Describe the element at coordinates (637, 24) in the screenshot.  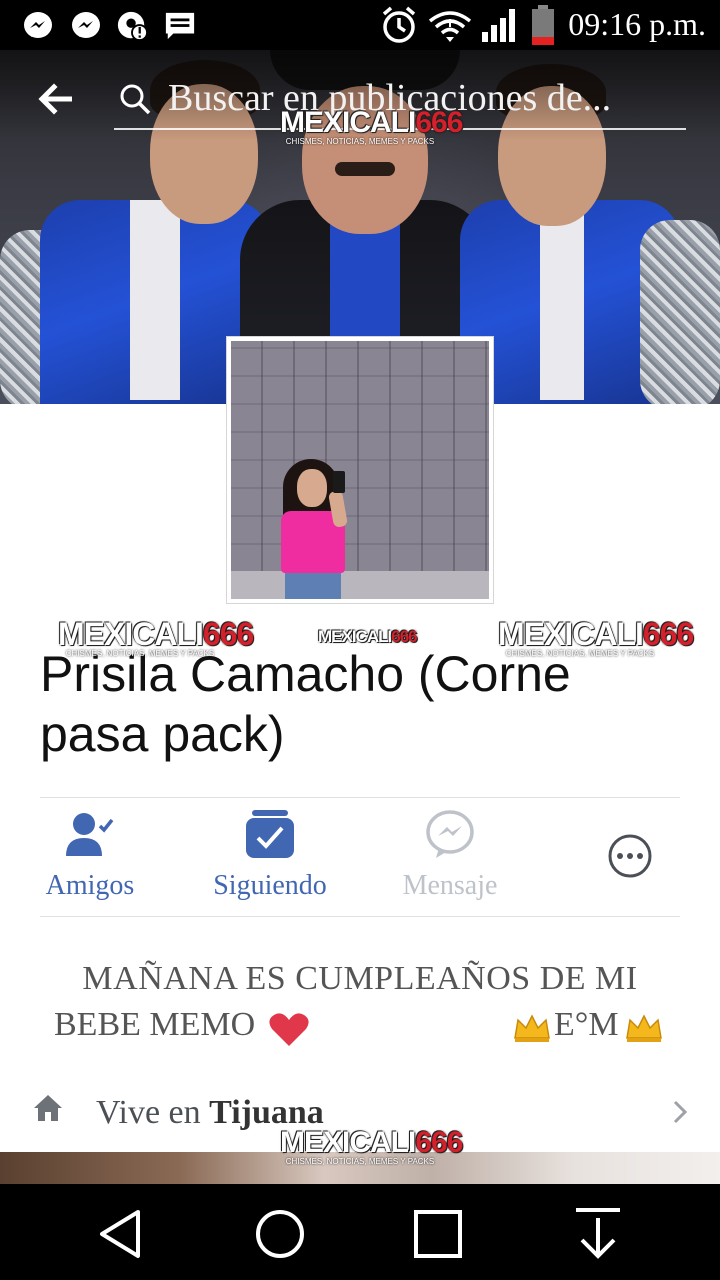
I see `status-time: 09:16 p.m.` at that location.